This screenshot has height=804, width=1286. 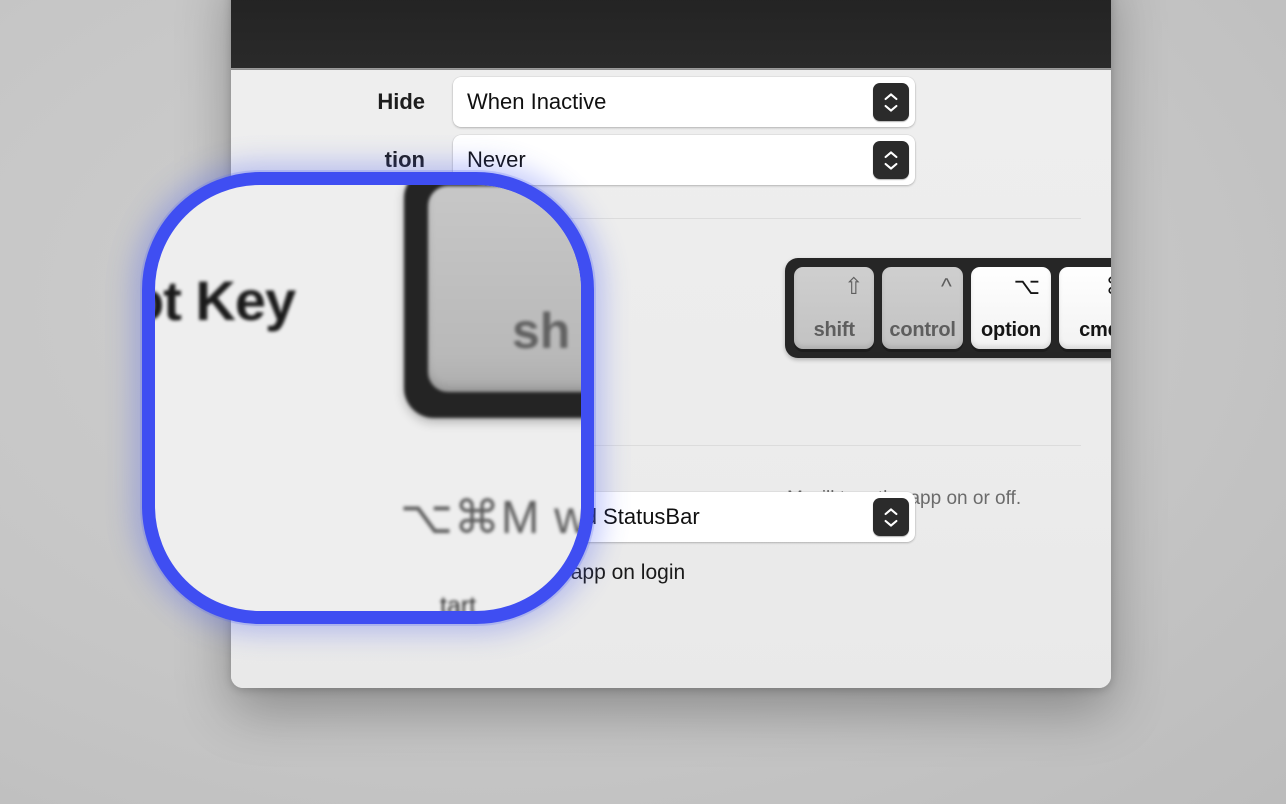 What do you see at coordinates (458, 606) in the screenshot?
I see `magnified-start-label: tart` at bounding box center [458, 606].